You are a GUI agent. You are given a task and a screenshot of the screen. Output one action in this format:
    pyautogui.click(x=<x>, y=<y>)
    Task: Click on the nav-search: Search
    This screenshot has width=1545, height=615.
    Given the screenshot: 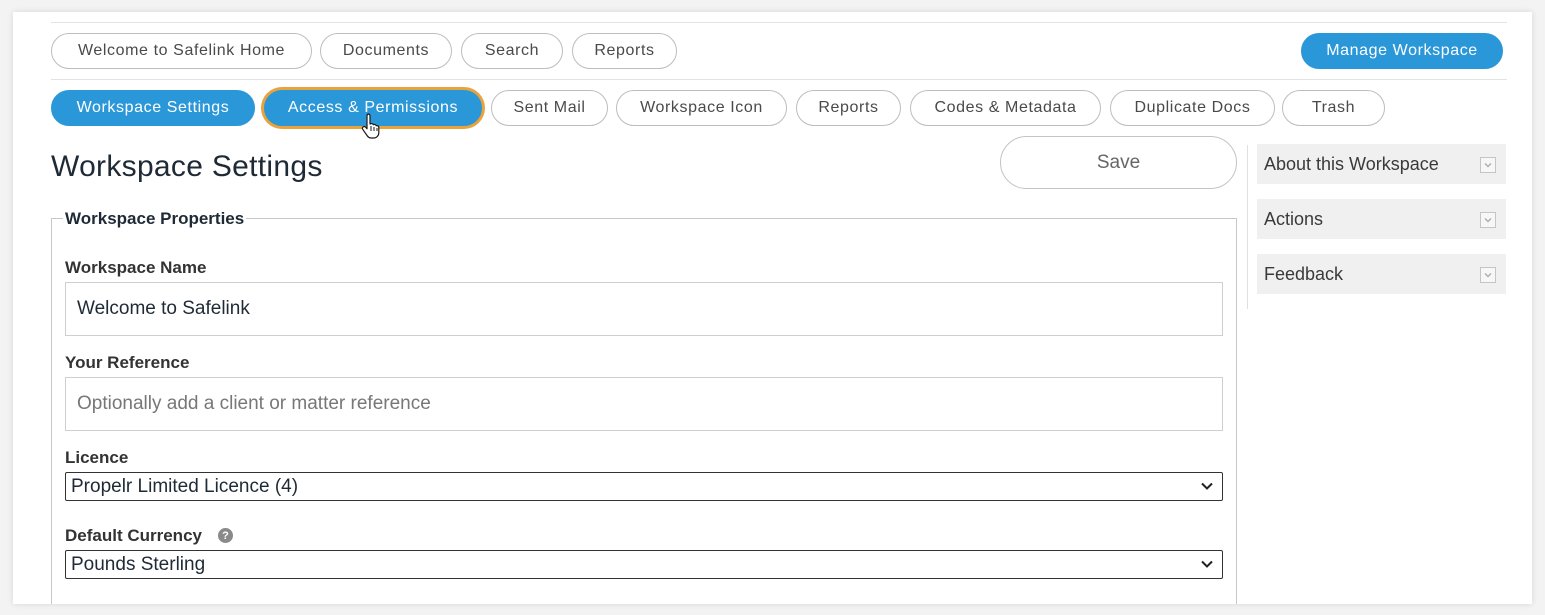 What is the action you would take?
    pyautogui.click(x=512, y=51)
    